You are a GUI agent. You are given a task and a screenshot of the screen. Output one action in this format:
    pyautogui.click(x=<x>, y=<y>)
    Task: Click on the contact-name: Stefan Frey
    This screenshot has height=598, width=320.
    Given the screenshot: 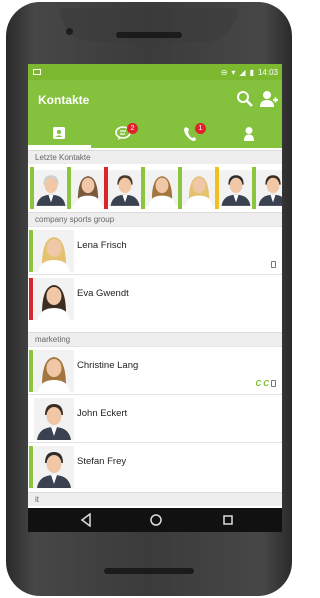 What is the action you would take?
    pyautogui.click(x=102, y=461)
    